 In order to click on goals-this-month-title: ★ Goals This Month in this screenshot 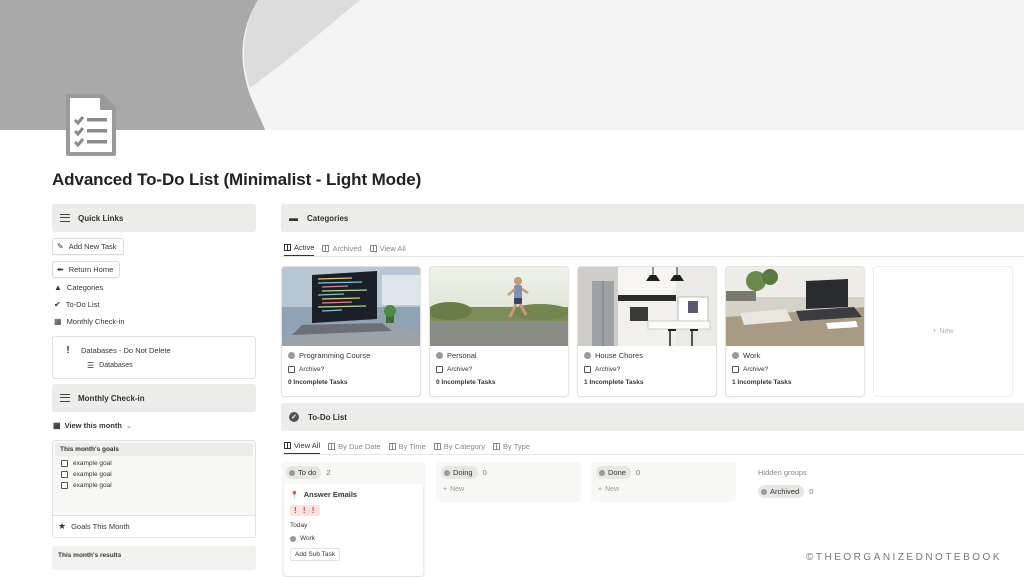, I will do `click(154, 526)`.